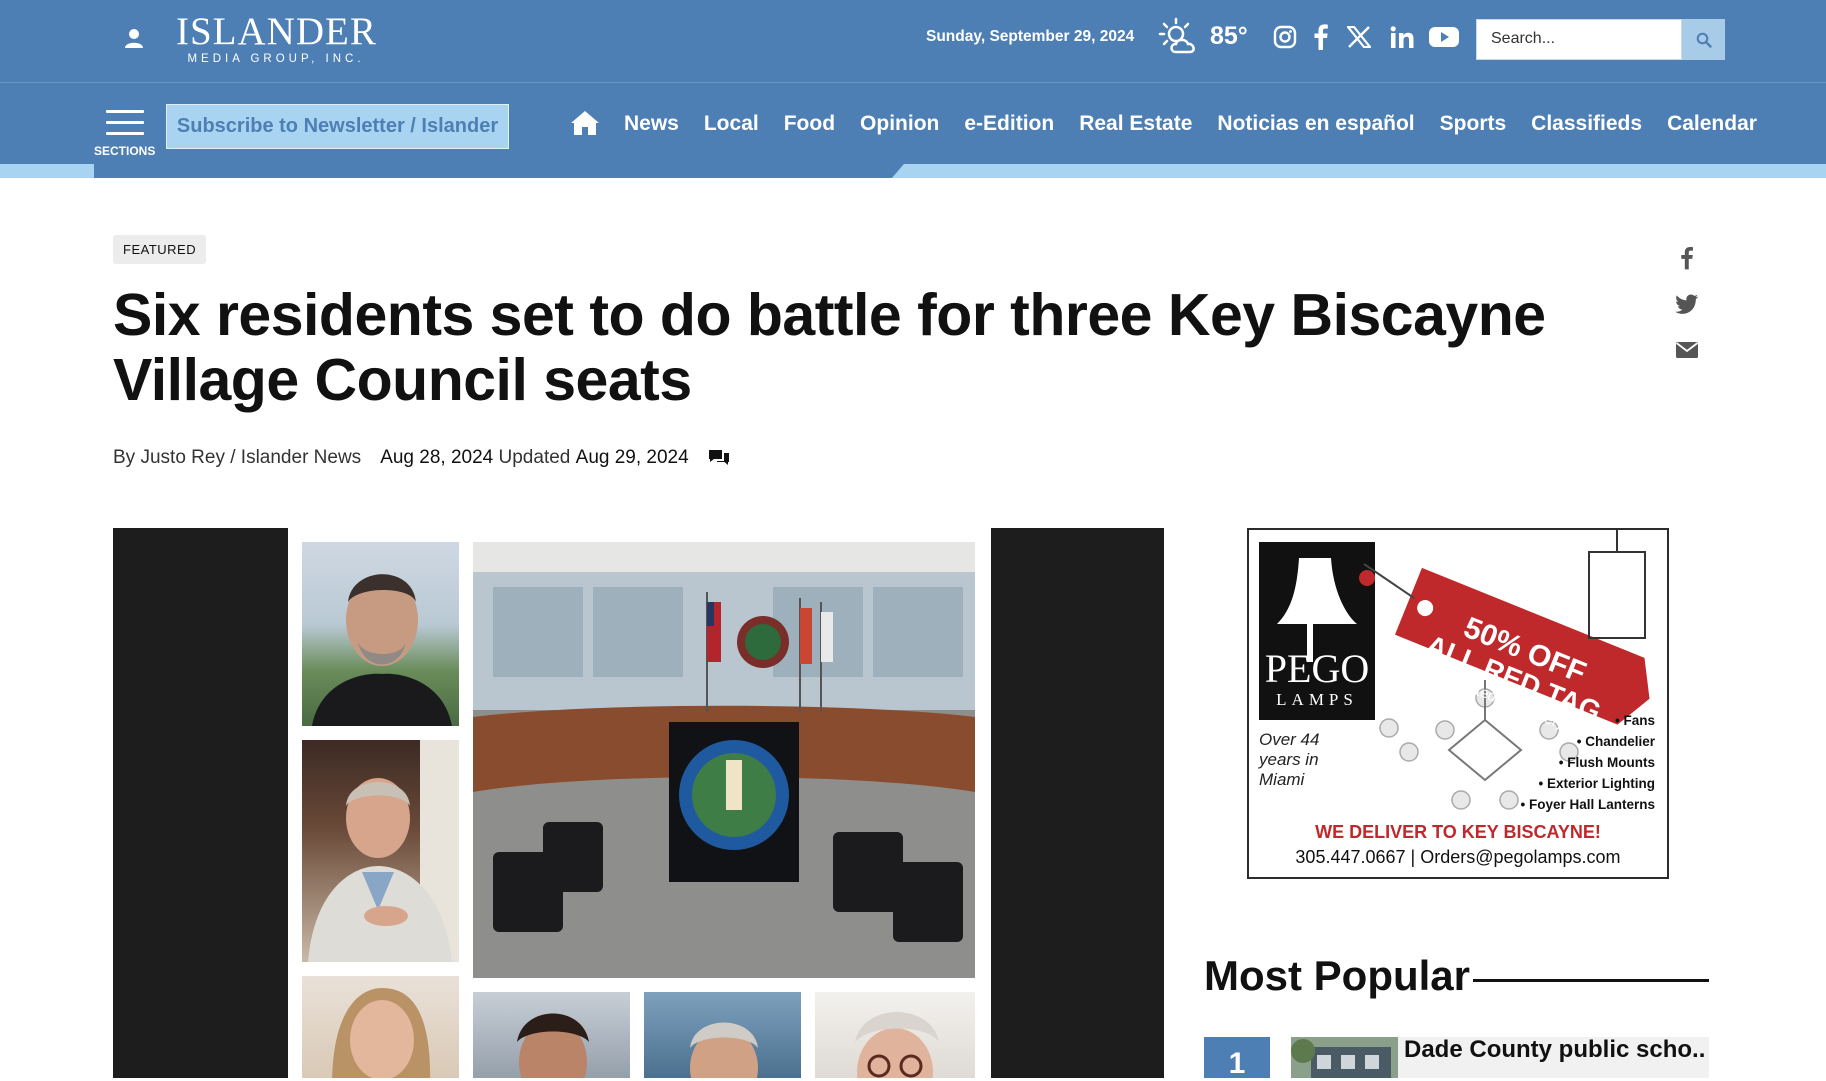 The image size is (1826, 1081). What do you see at coordinates (1458, 832) in the screenshot?
I see `ad-deliver-text: WE DELIVER TO KEY BISCAYNE!` at bounding box center [1458, 832].